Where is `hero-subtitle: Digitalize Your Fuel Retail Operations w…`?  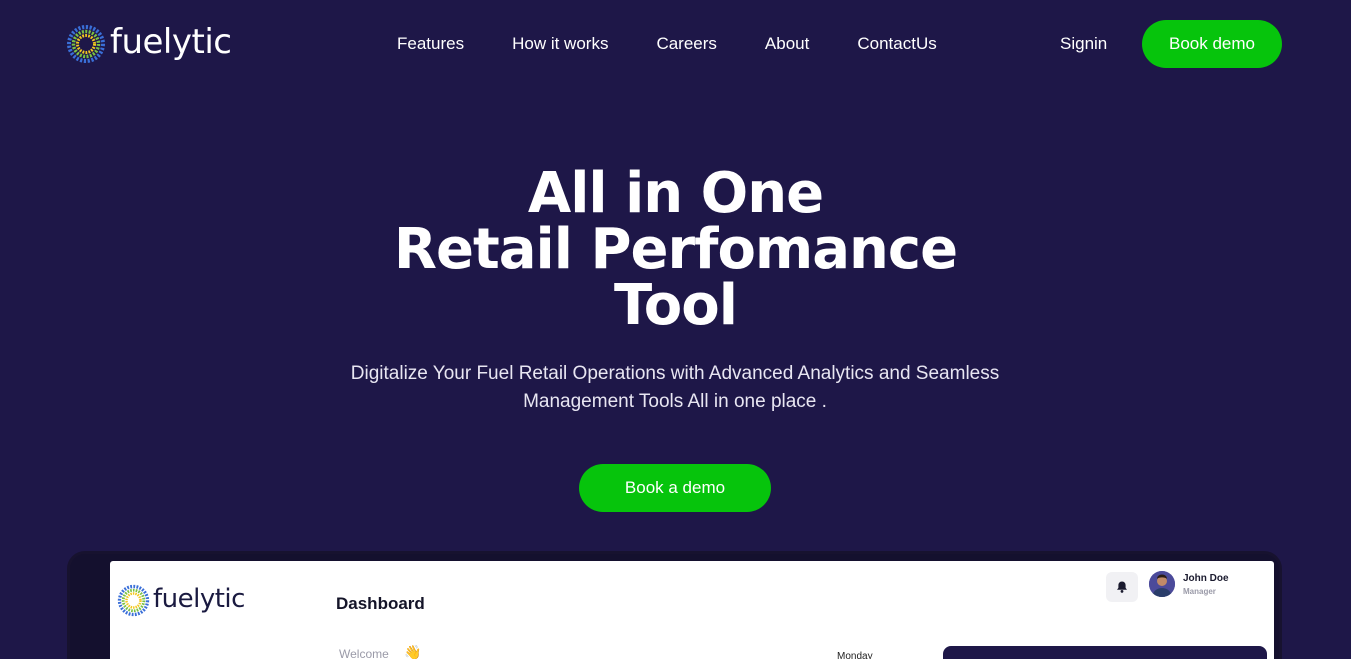
hero-subtitle: Digitalize Your Fuel Retail Operations w… is located at coordinates (675, 387).